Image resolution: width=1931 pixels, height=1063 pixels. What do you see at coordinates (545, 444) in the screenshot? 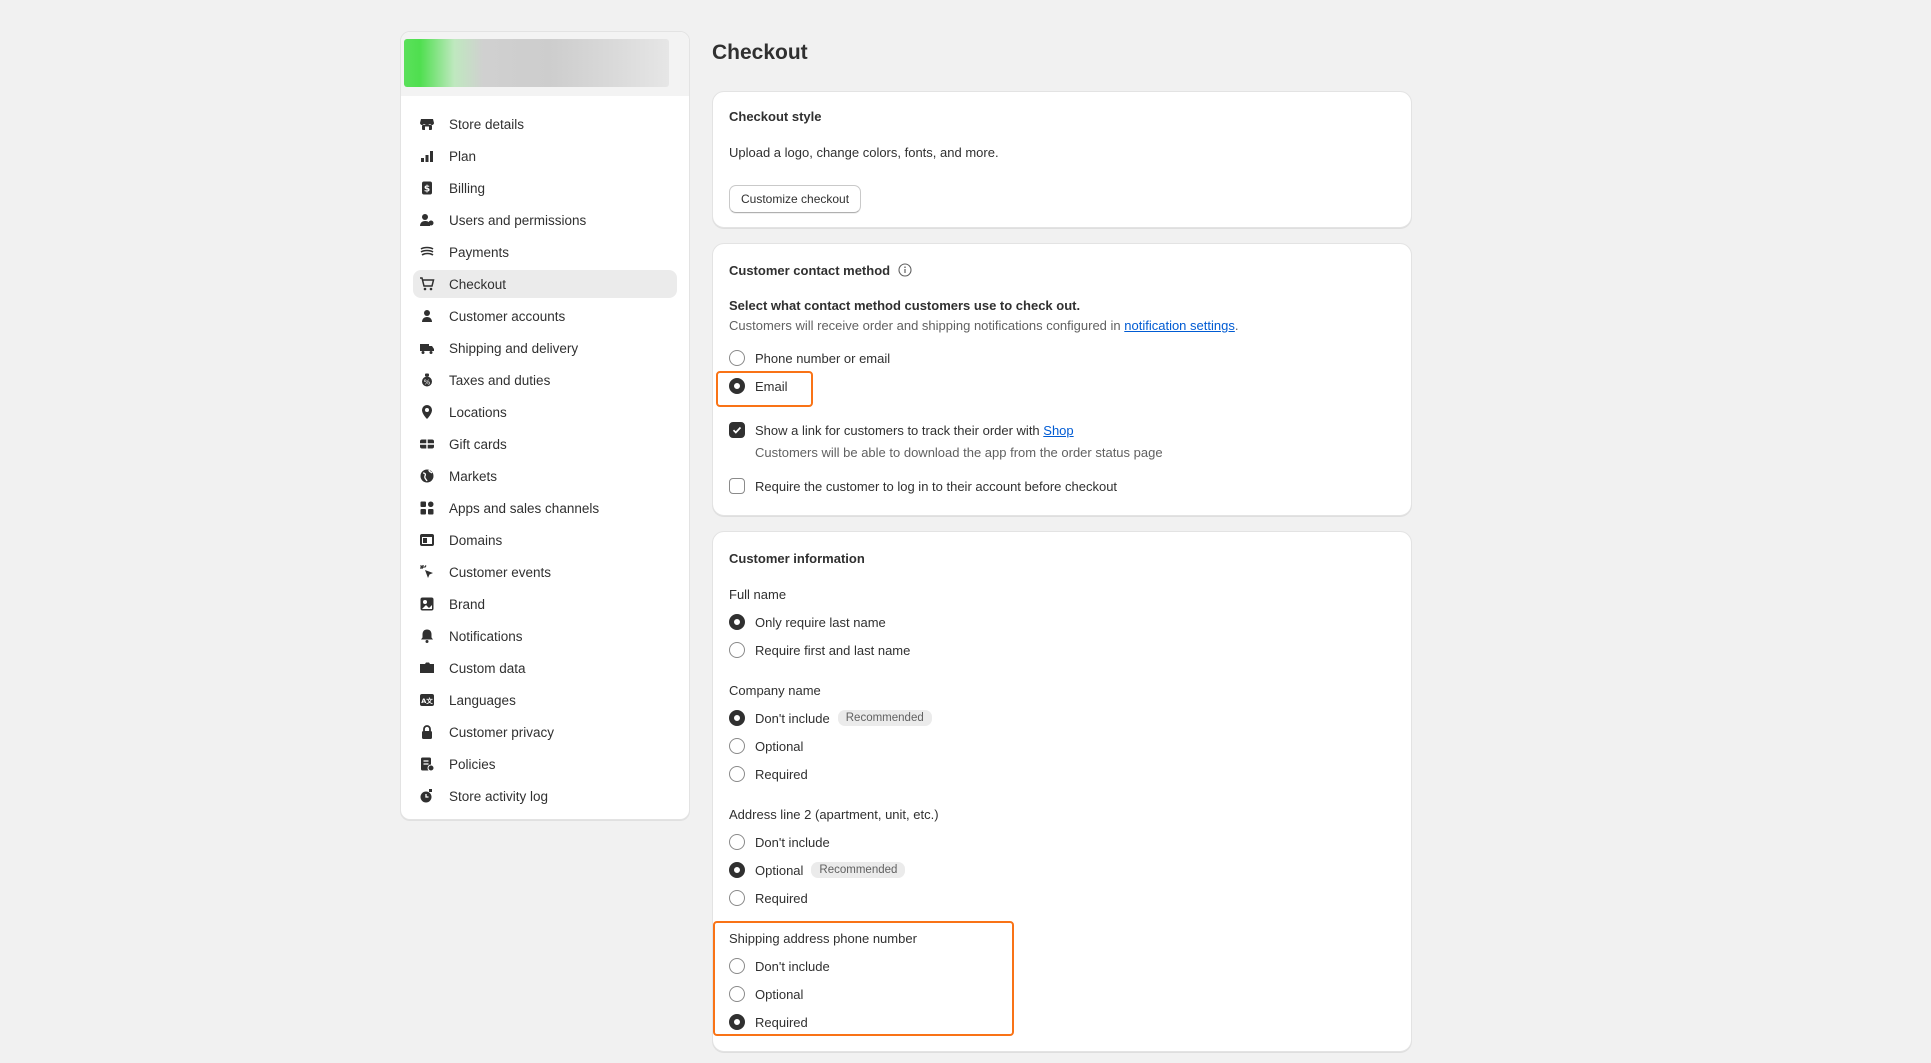
I see `sidebar-item-gift-cards: Gift cards` at bounding box center [545, 444].